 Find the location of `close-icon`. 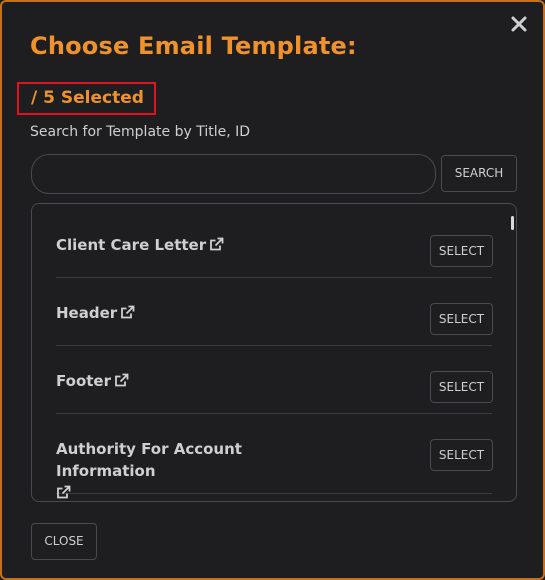

close-icon is located at coordinates (519, 24).